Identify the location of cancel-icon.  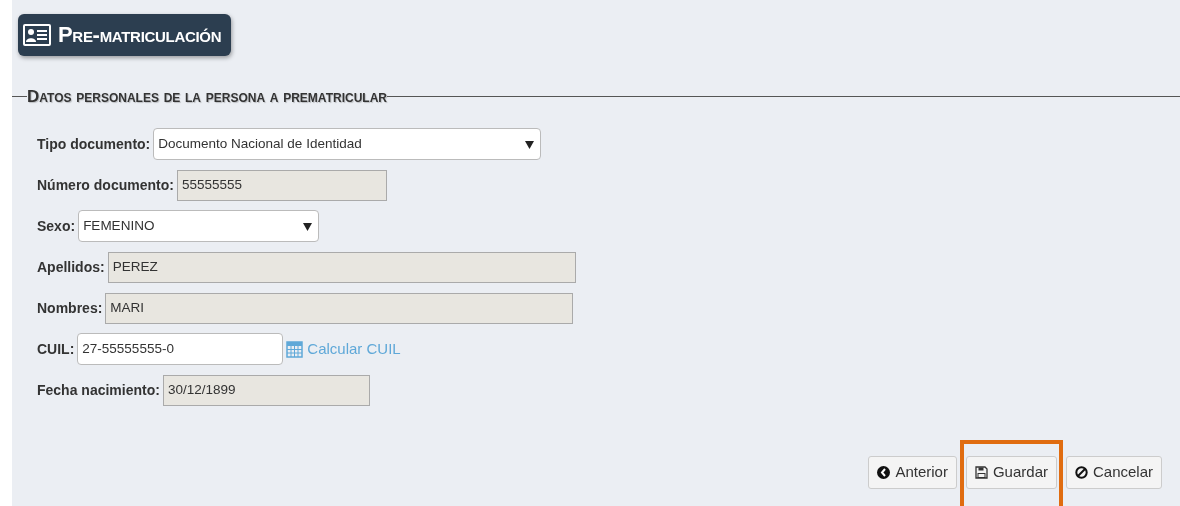
(1081, 472).